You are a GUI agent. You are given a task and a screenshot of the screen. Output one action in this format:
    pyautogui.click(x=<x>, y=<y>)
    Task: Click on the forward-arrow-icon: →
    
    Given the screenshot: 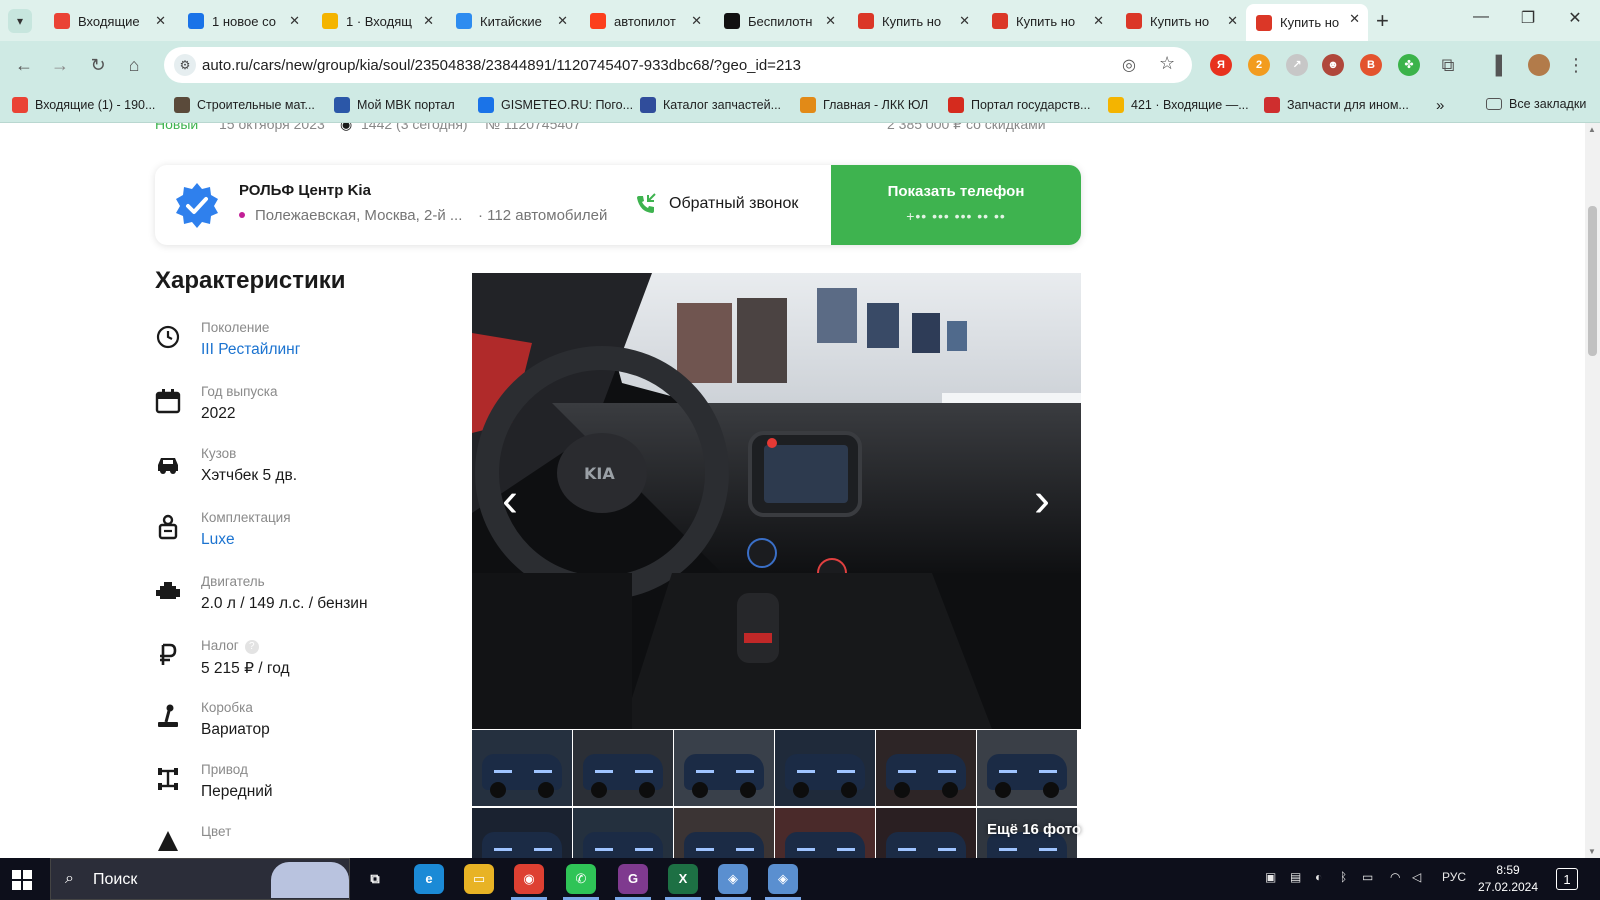 What is the action you would take?
    pyautogui.click(x=60, y=65)
    